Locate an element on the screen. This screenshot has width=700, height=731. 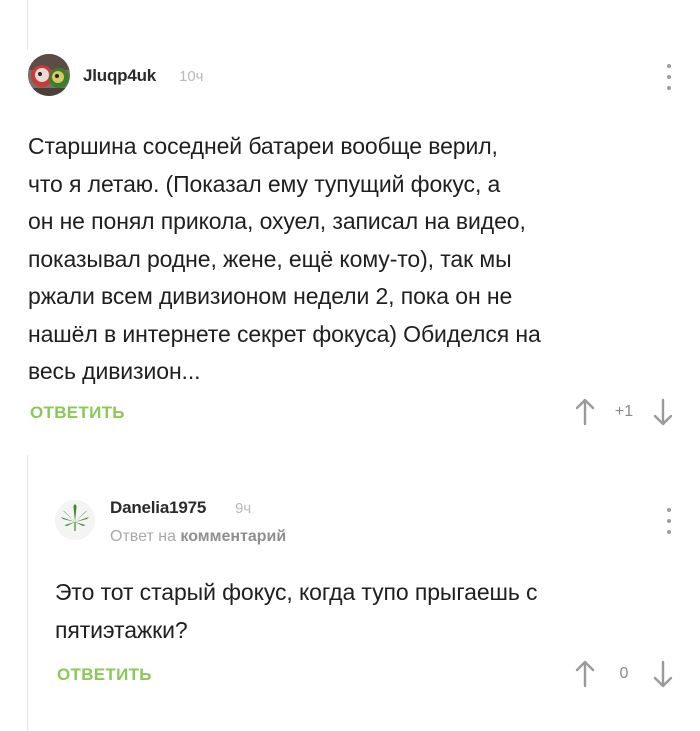
vote-score: 0 is located at coordinates (624, 673).